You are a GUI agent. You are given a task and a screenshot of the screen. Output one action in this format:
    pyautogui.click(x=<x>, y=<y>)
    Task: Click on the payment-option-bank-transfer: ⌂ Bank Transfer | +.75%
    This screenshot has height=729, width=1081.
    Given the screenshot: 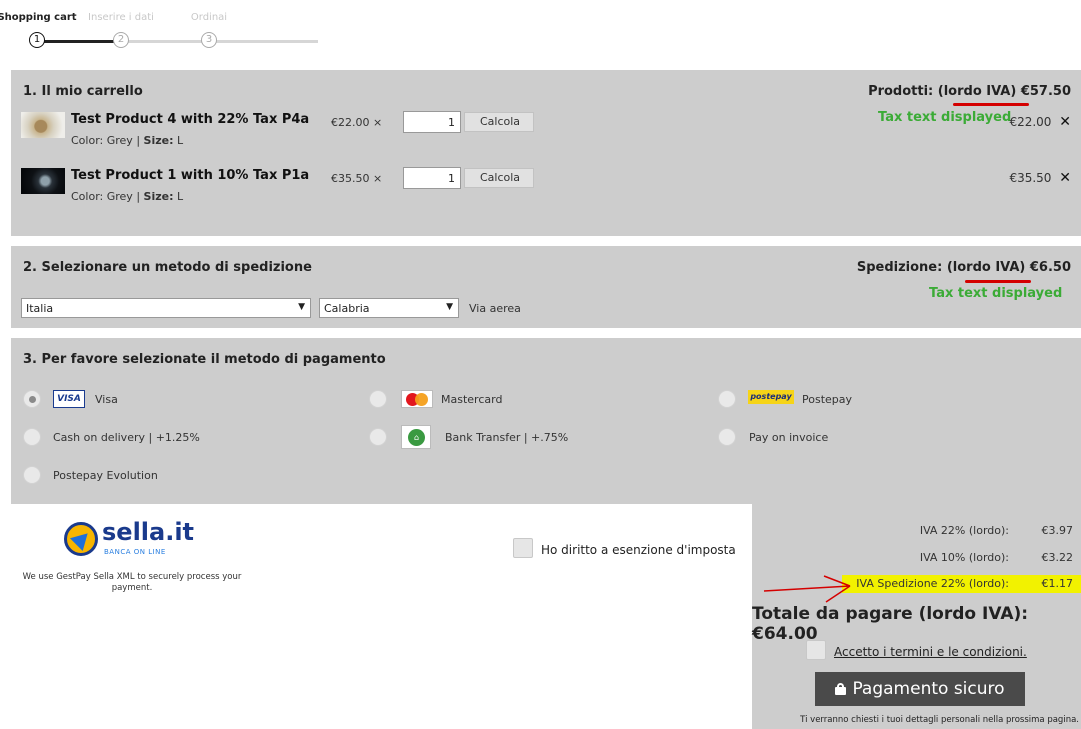 What is the action you would take?
    pyautogui.click(x=494, y=437)
    